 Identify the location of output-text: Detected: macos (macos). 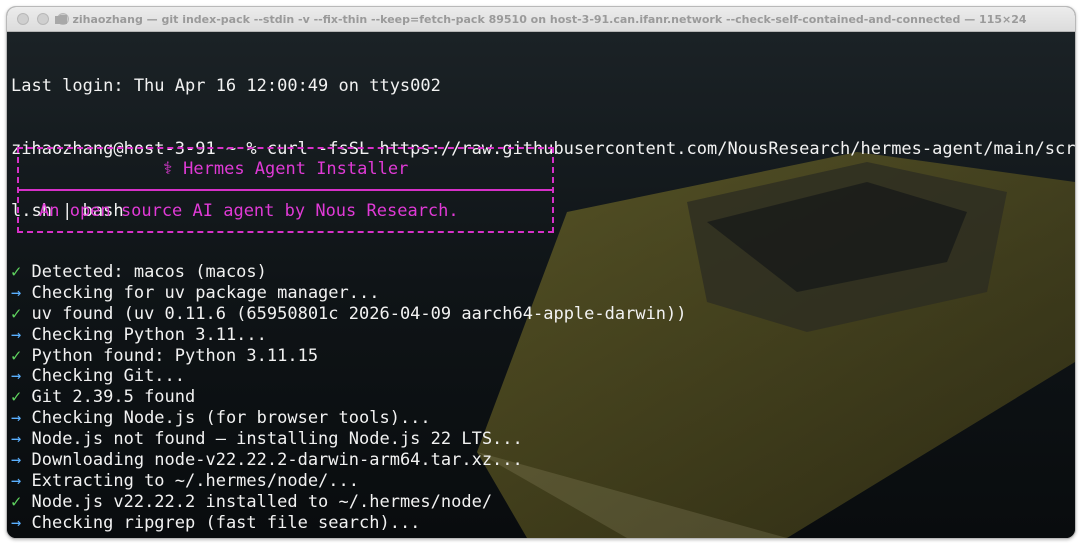
(144, 272).